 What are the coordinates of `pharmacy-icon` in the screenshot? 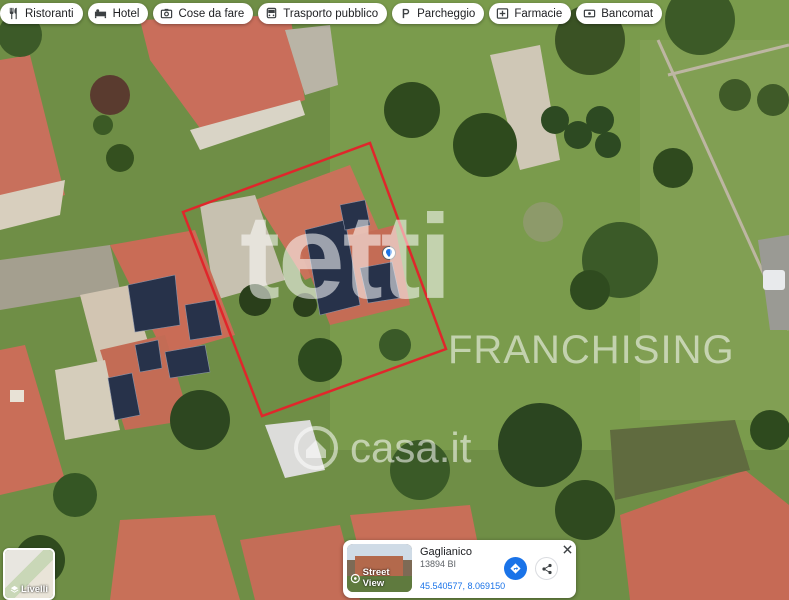 It's located at (502, 14).